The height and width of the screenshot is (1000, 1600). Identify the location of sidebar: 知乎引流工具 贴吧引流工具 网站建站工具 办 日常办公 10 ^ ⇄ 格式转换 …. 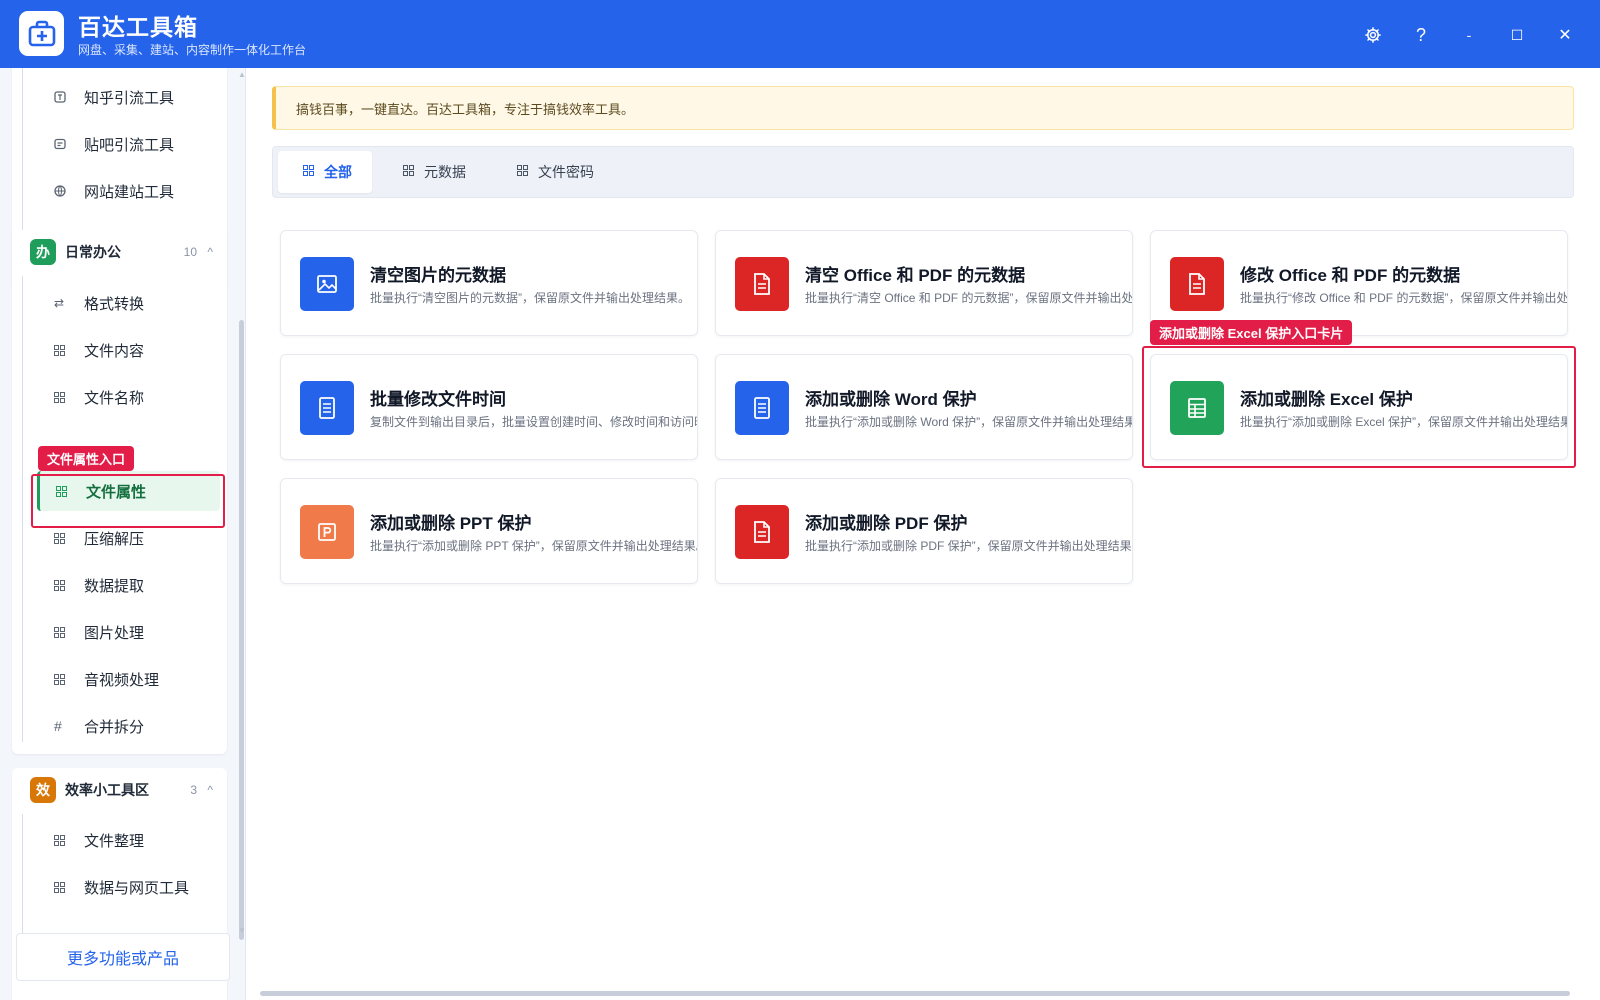
(123, 534).